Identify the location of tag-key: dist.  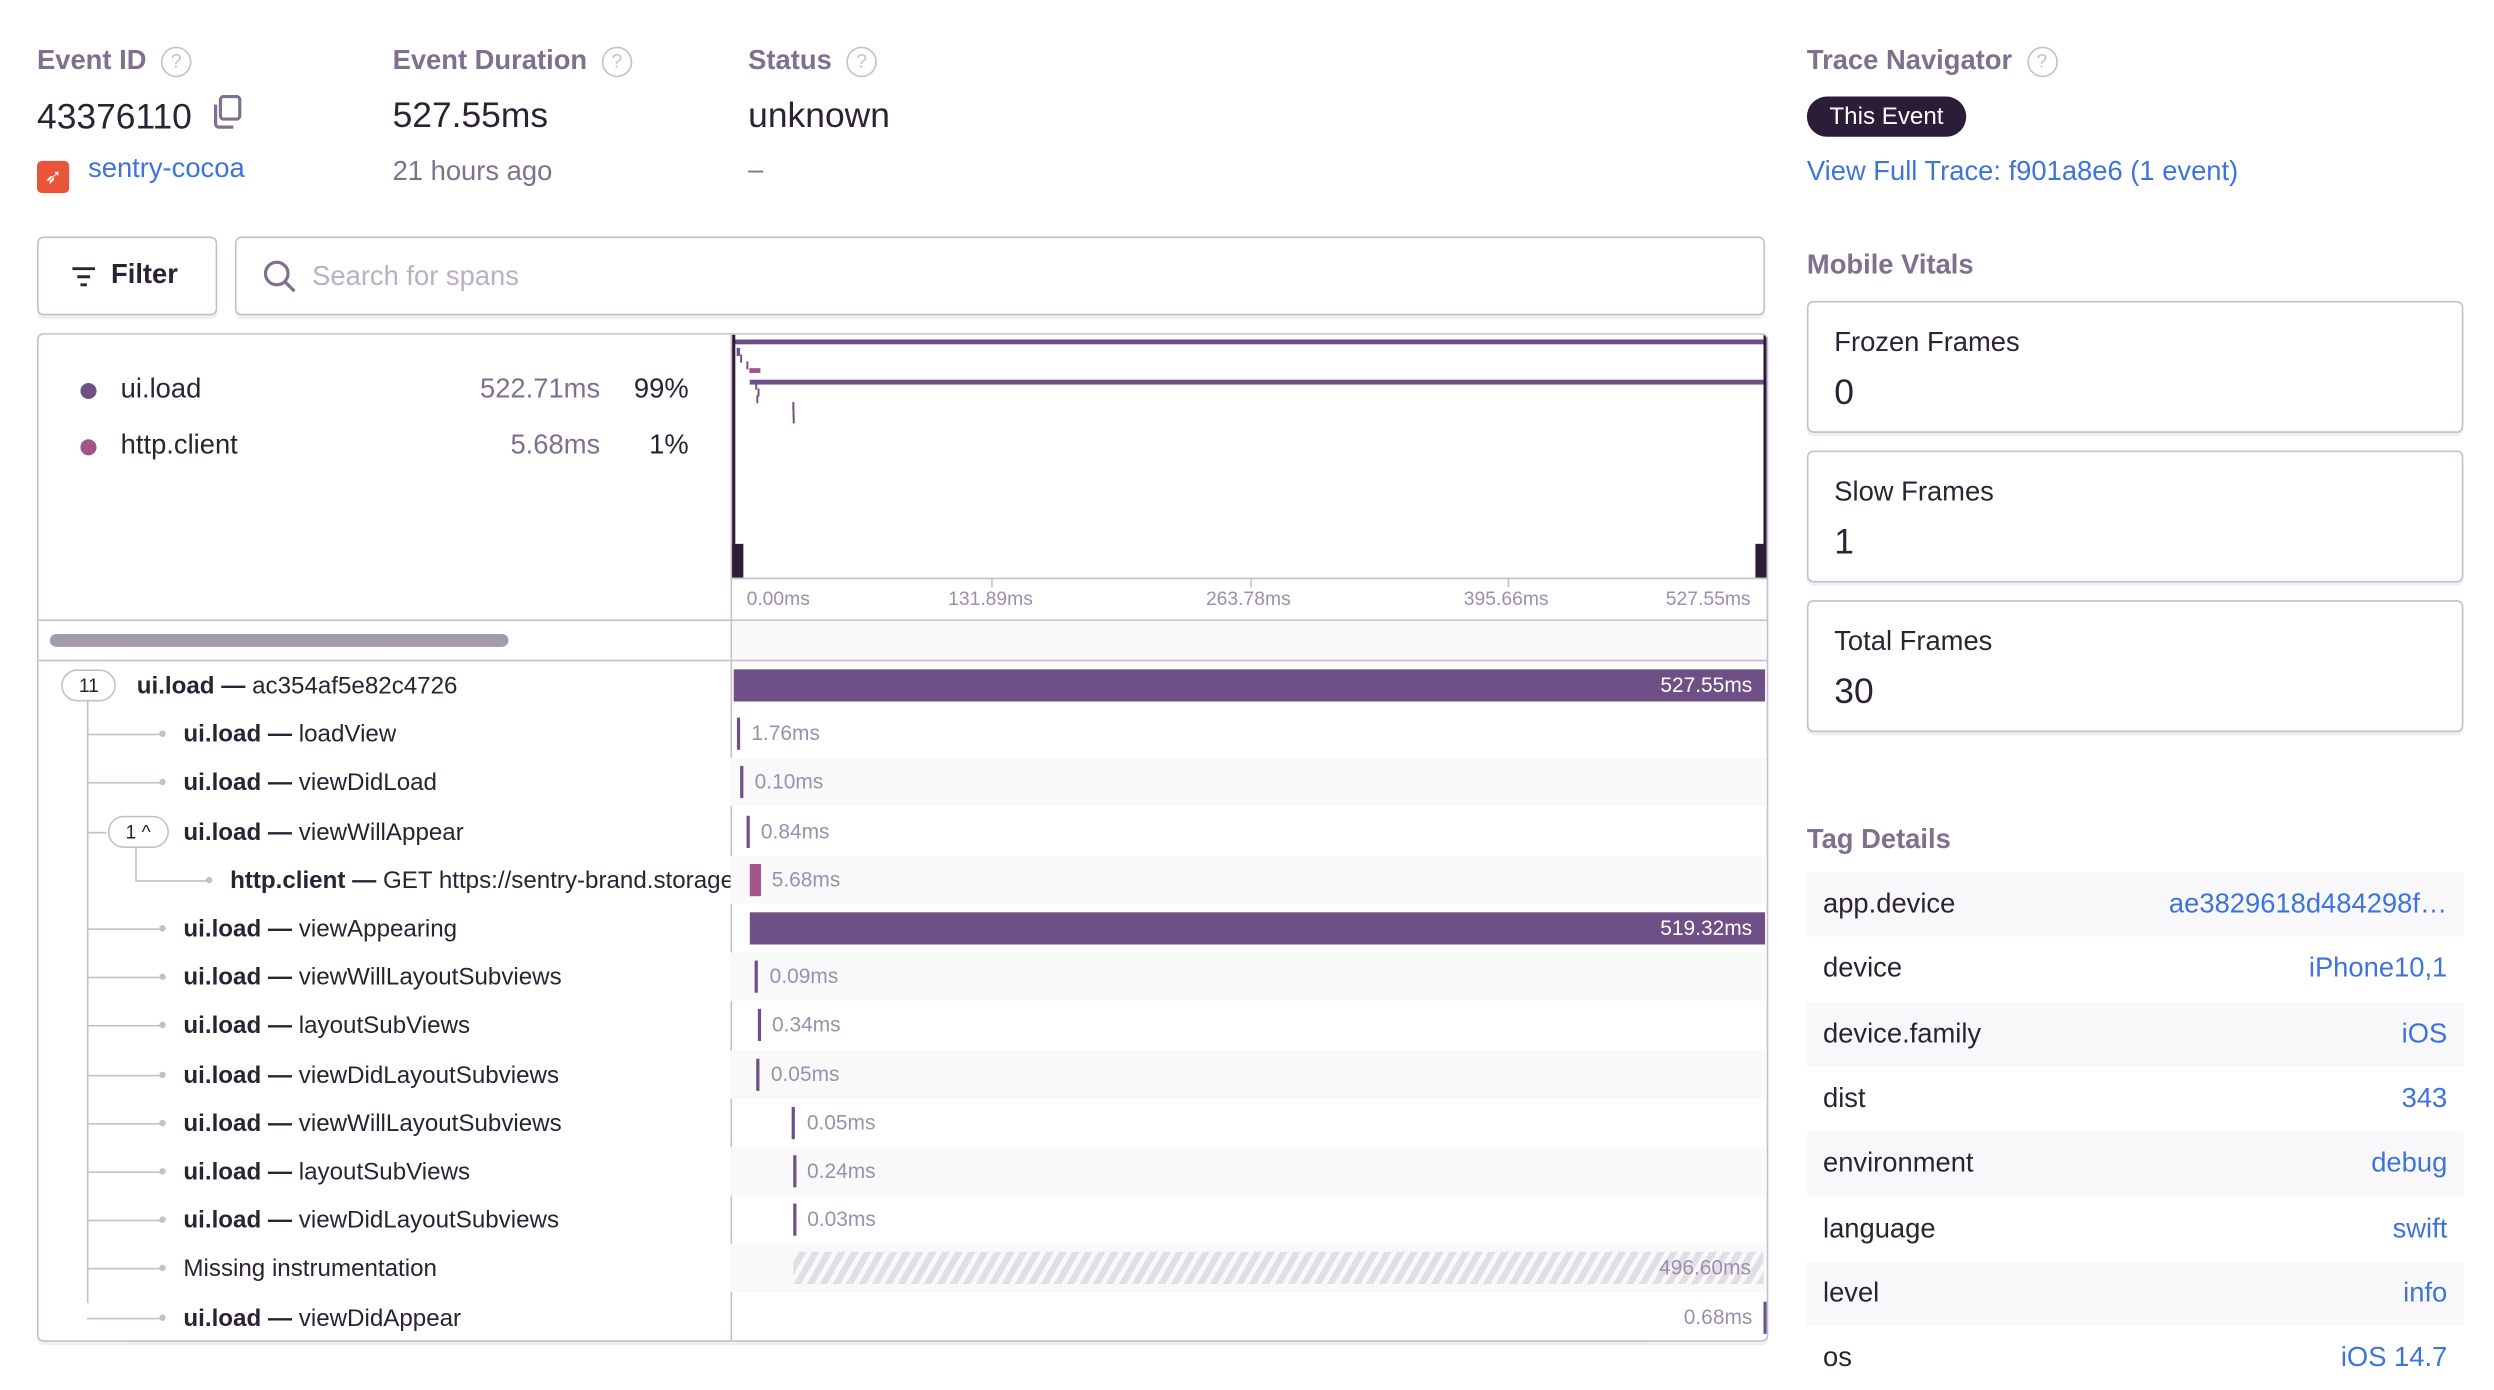
(1844, 1098).